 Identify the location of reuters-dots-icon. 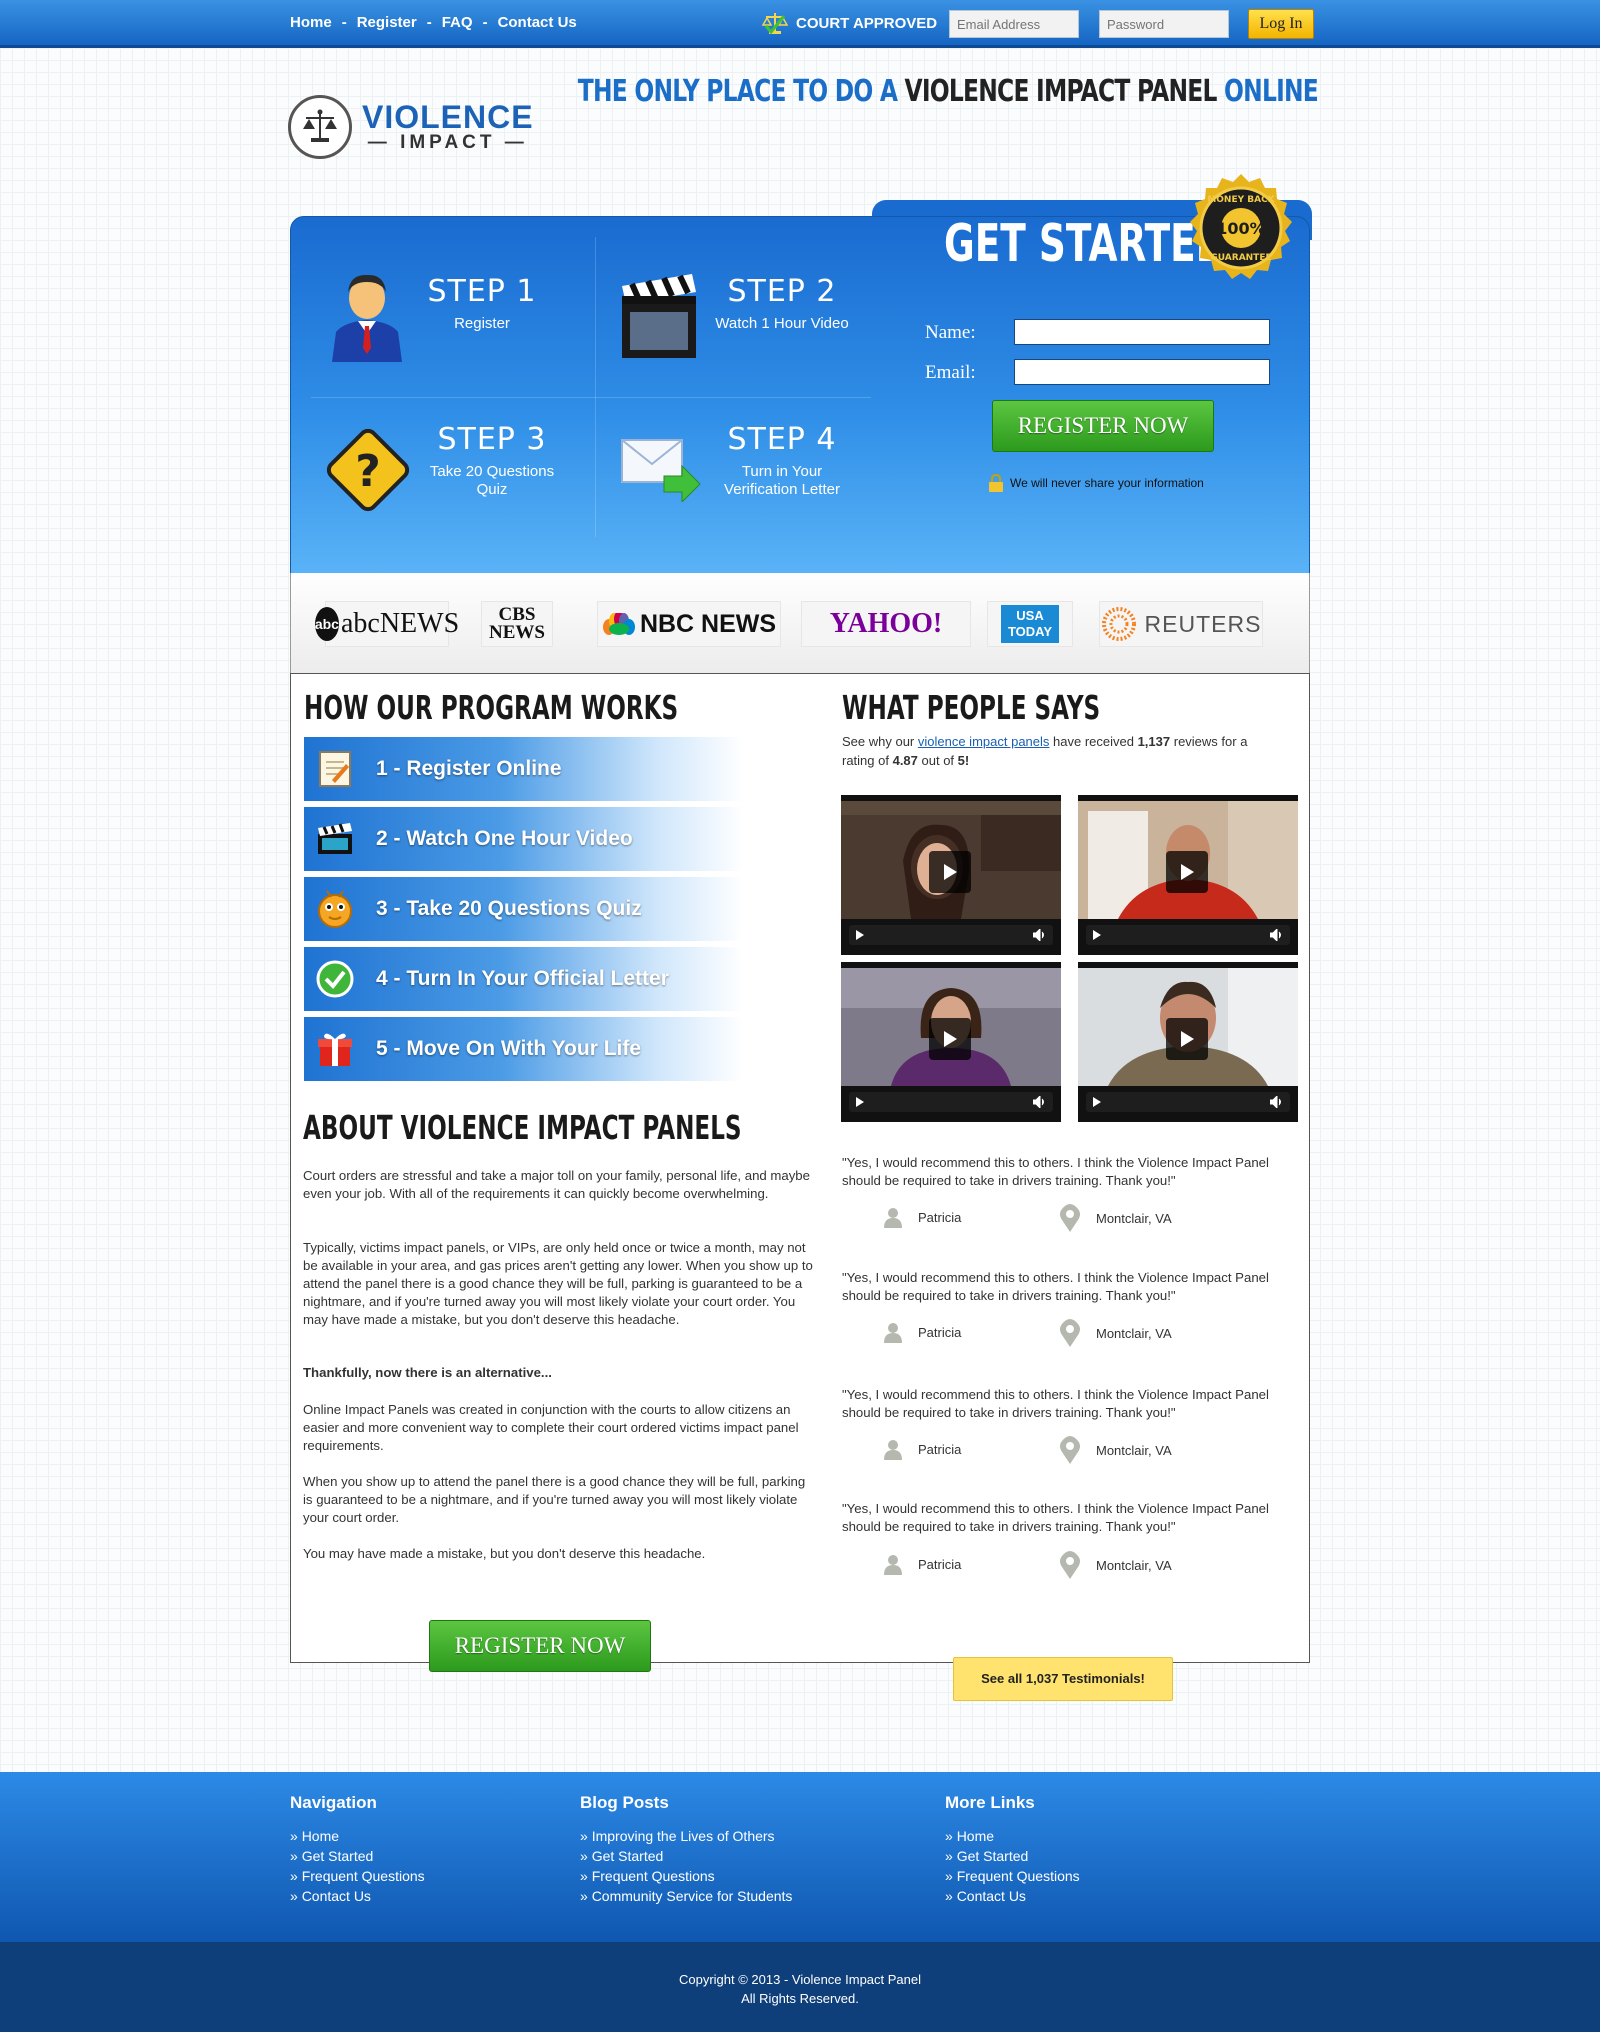
(1118, 624).